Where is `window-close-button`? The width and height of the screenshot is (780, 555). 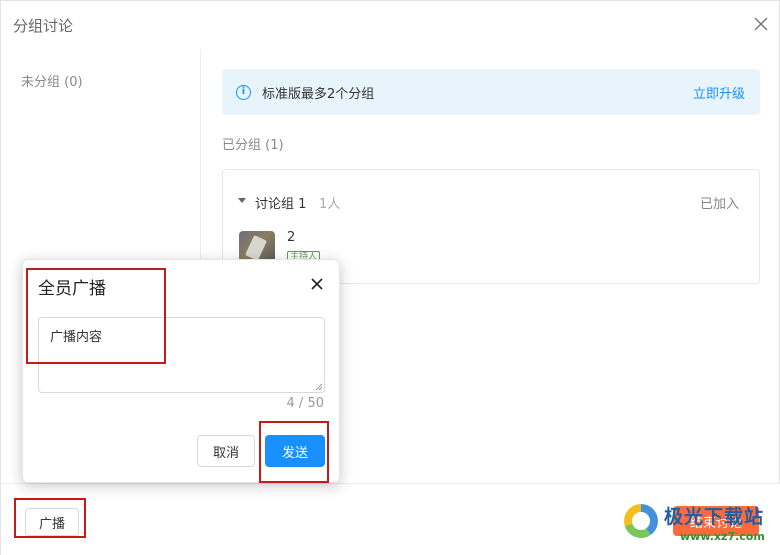 window-close-button is located at coordinates (761, 24).